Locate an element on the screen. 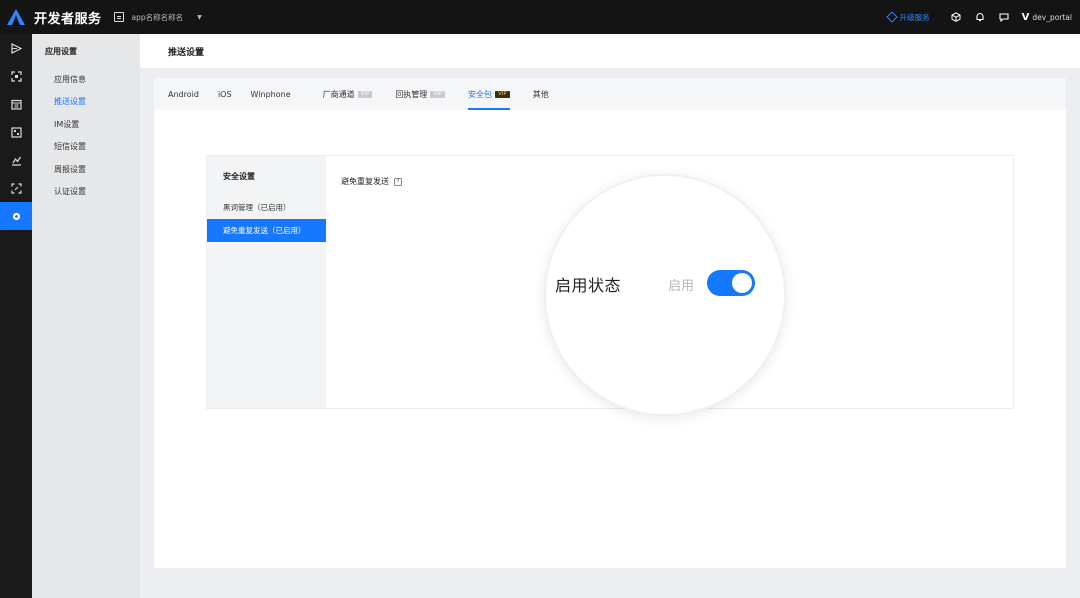 This screenshot has width=1080, height=598. sidebar-item-auth-settings: 认证设置 is located at coordinates (86, 192).